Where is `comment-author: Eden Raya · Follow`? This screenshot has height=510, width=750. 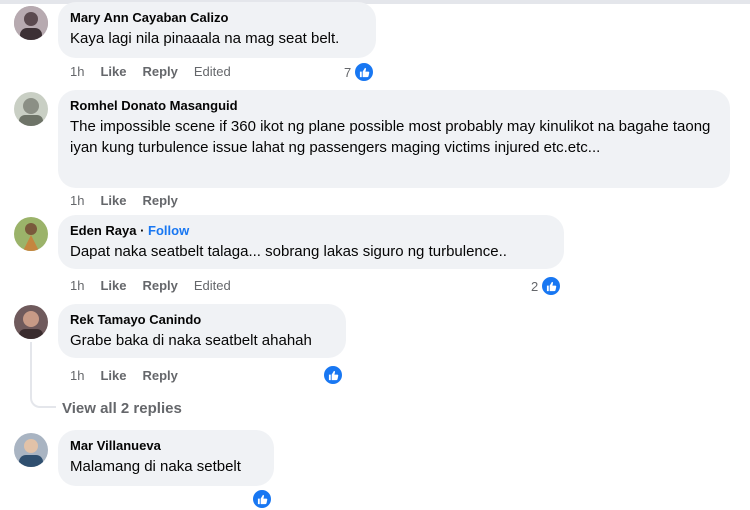
comment-author: Eden Raya · Follow is located at coordinates (311, 231).